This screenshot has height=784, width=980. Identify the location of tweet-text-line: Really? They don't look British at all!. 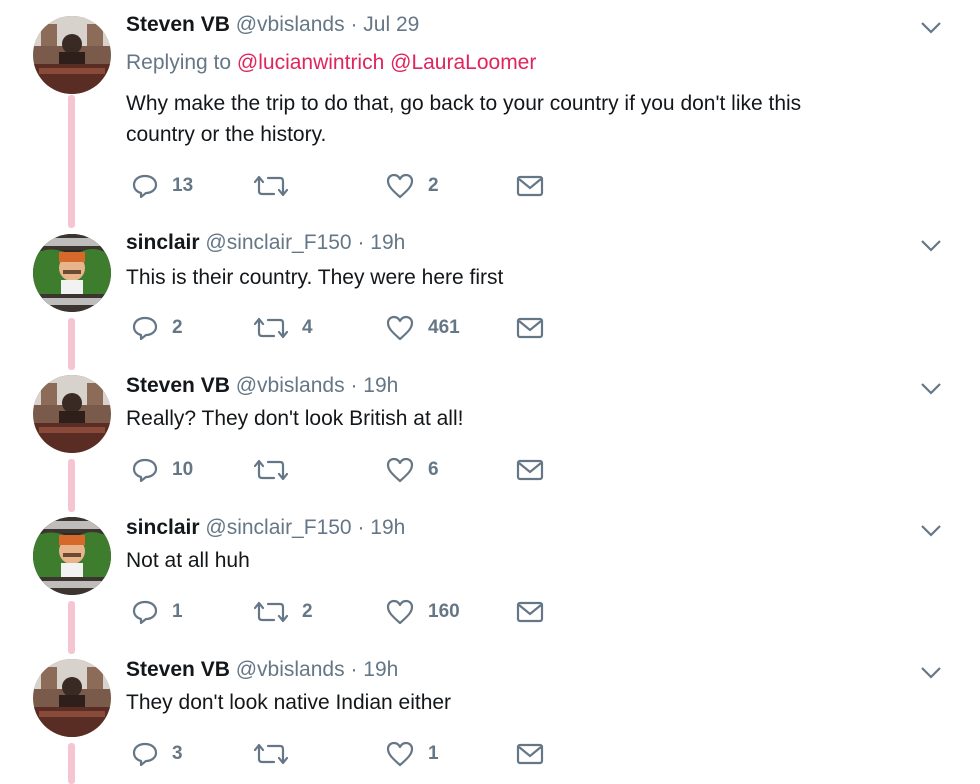
(295, 418).